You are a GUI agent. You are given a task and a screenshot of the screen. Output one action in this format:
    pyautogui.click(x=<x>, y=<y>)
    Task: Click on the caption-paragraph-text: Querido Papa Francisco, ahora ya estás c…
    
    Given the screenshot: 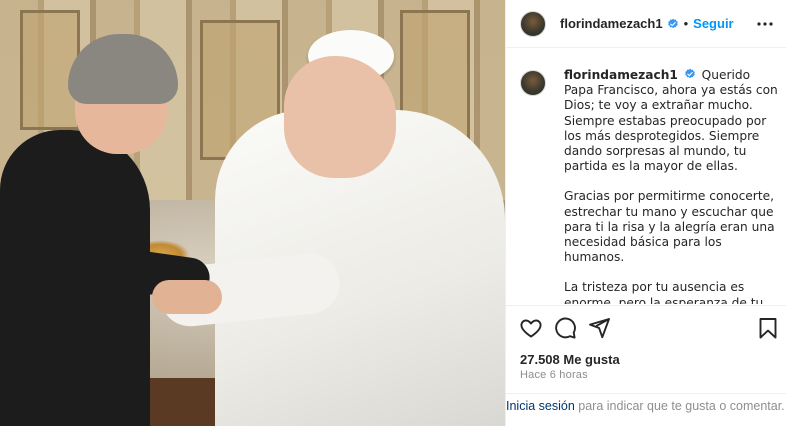 What is the action you would take?
    pyautogui.click(x=671, y=121)
    